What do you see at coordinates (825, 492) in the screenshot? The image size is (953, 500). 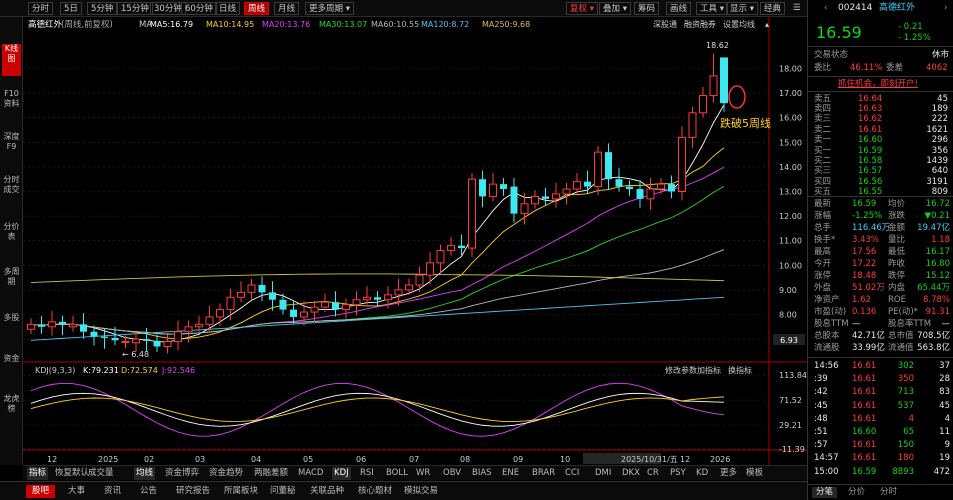 I see `tab-ticks: 分笔` at bounding box center [825, 492].